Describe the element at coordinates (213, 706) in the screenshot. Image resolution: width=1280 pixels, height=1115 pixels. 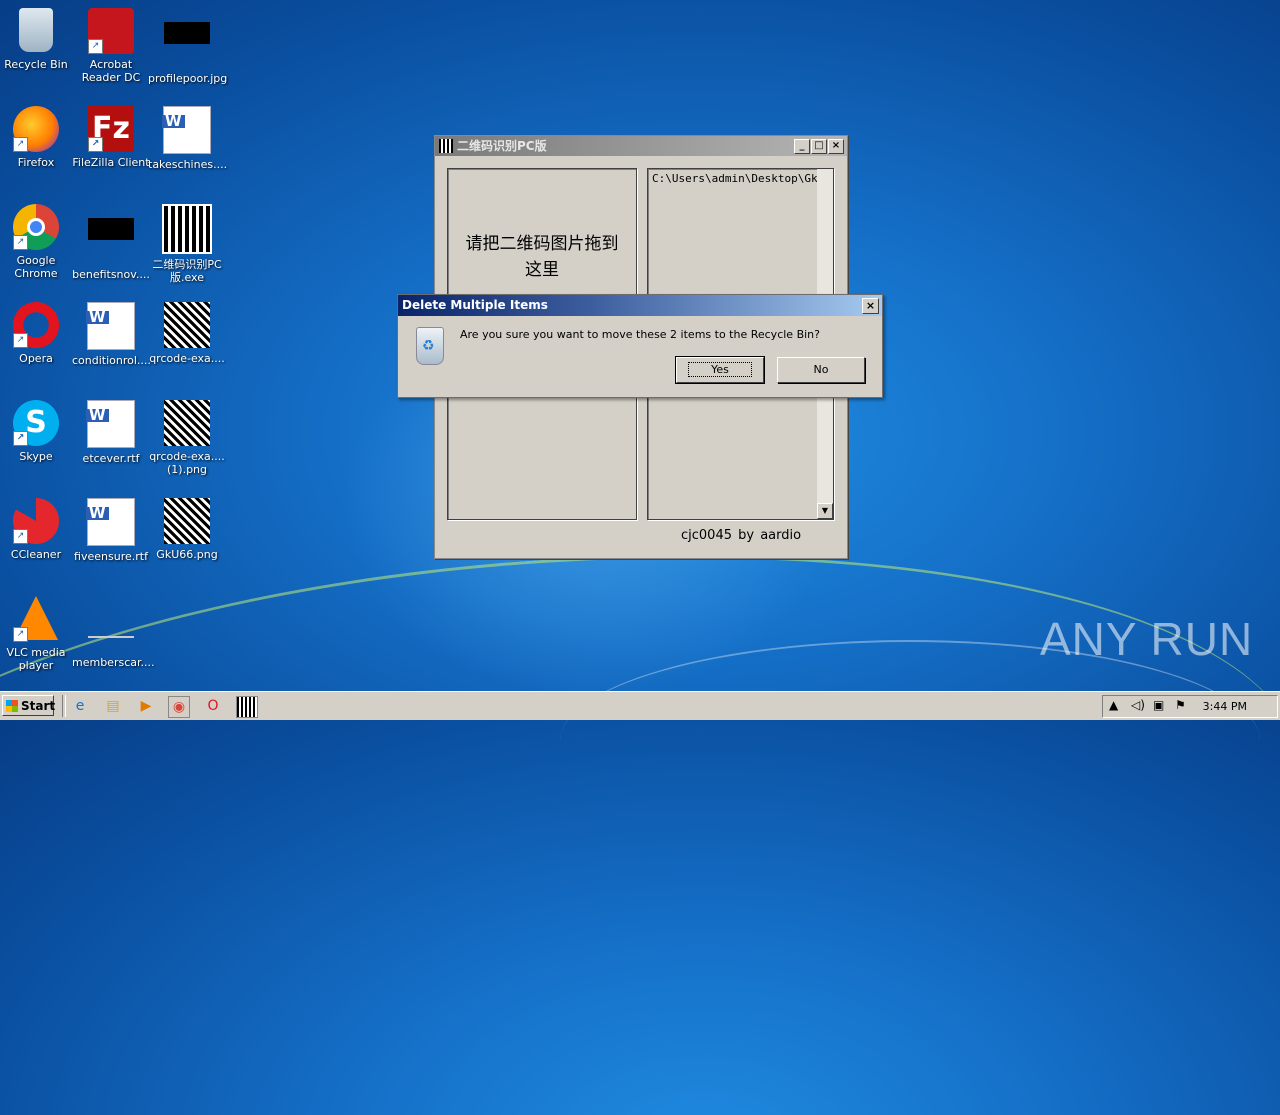
I see `opera-taskbar-icon: O` at that location.